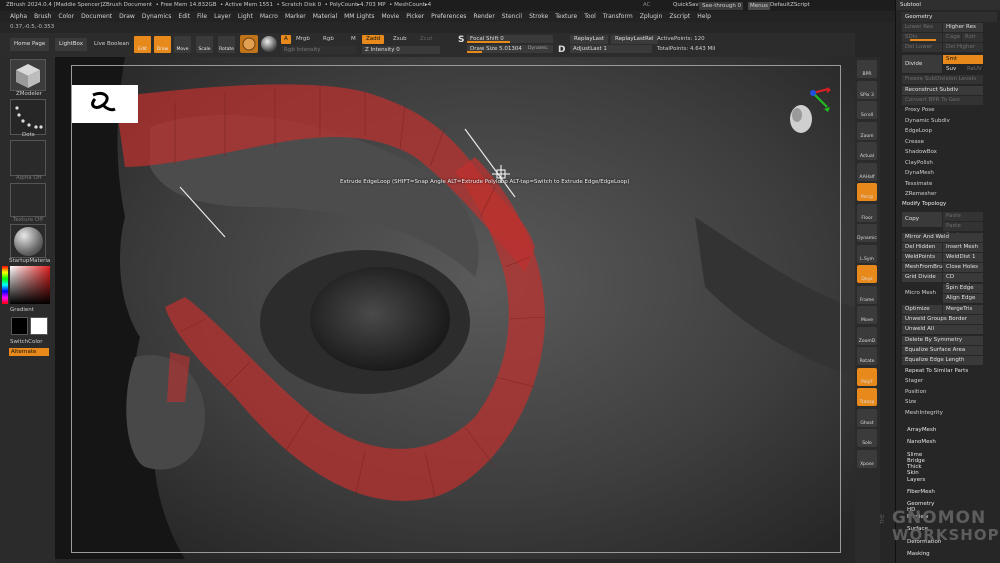 Image resolution: width=1000 pixels, height=563 pixels. I want to click on del-higher-button: Del Higher, so click(963, 47).